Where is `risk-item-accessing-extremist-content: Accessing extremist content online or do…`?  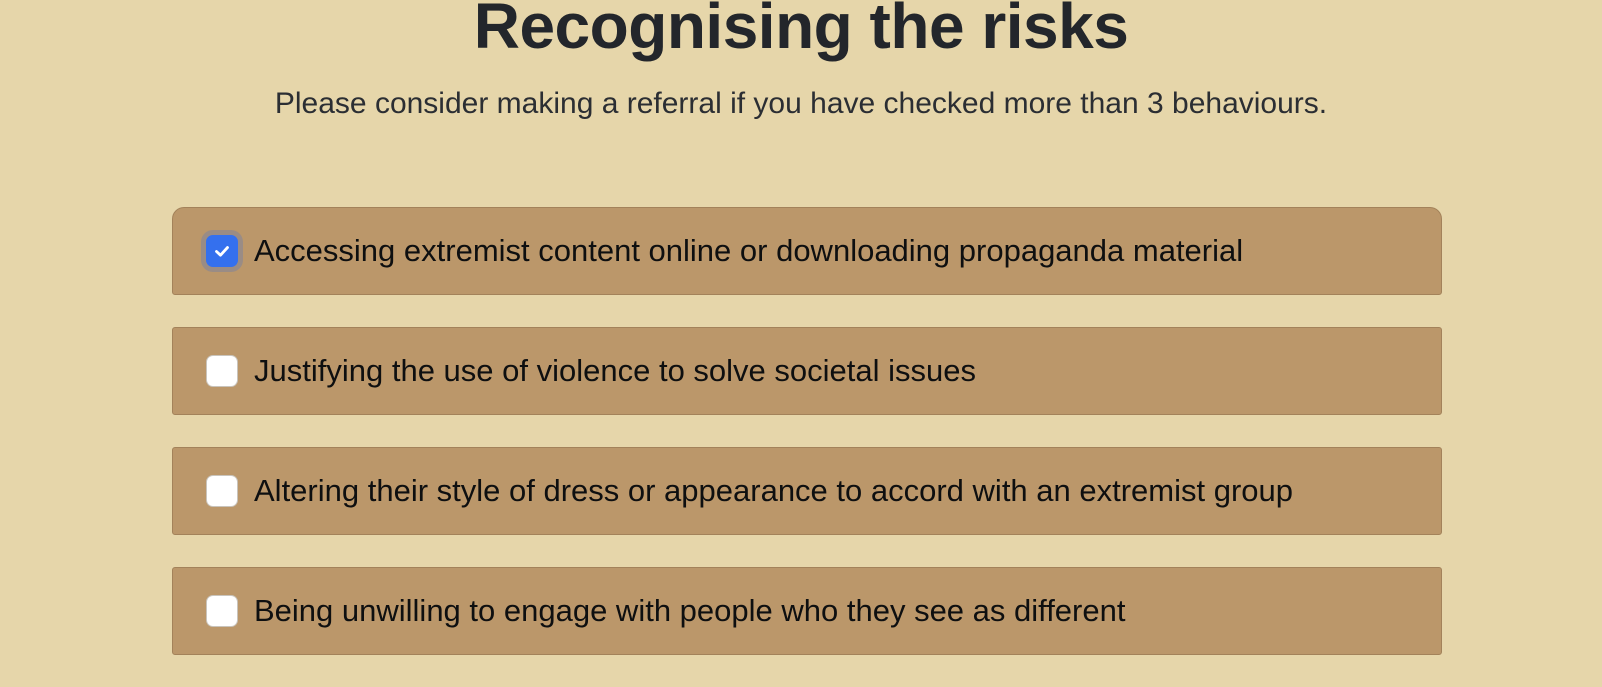
risk-item-accessing-extremist-content: Accessing extremist content online or do… is located at coordinates (807, 251).